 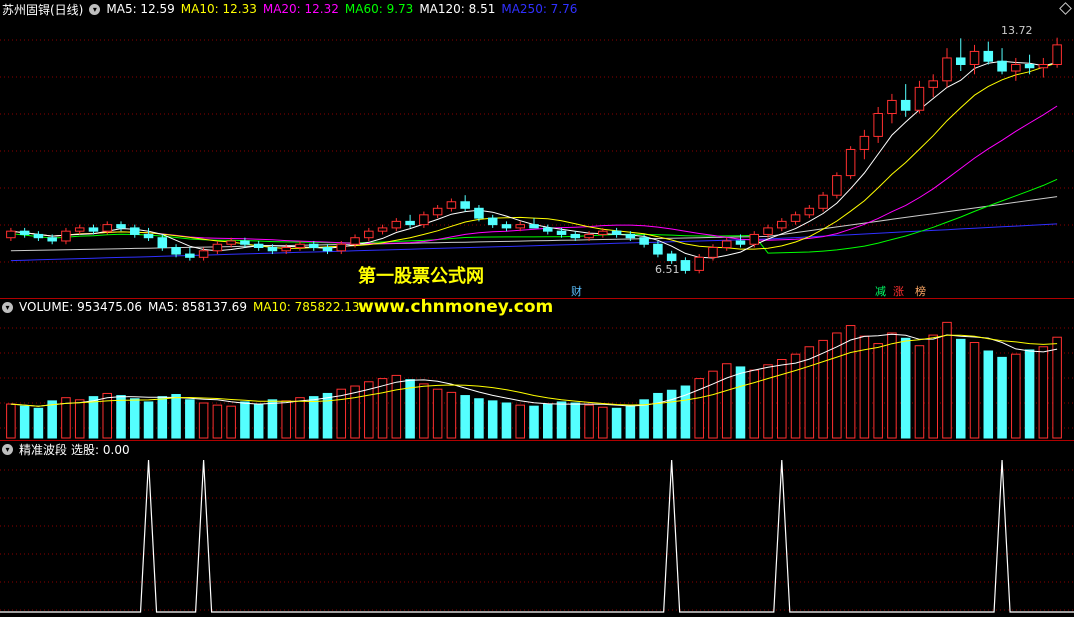 I want to click on limit-up-mark: 涨, so click(x=898, y=291).